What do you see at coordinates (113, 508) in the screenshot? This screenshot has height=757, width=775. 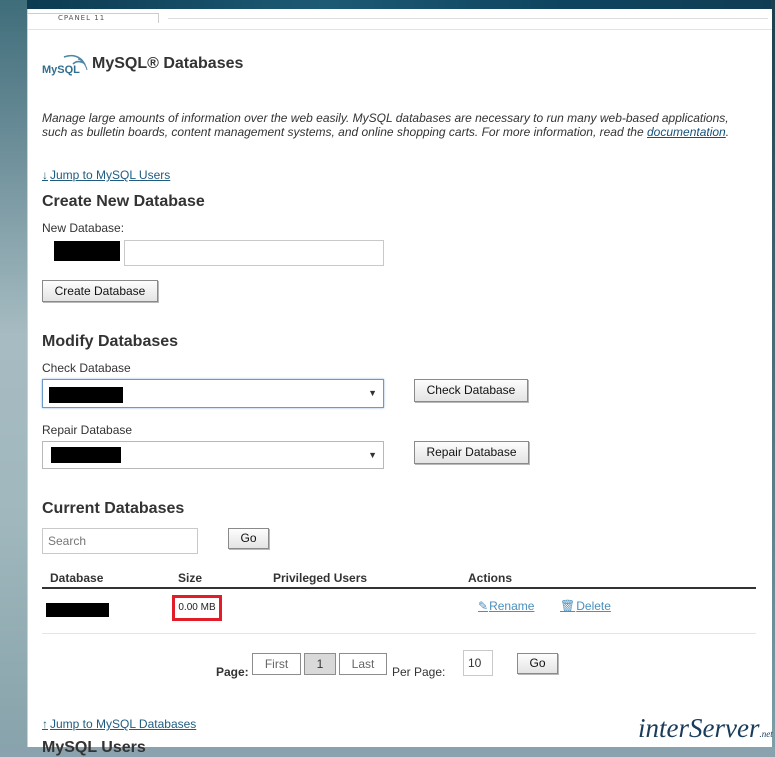 I see `current-databases-heading: Current Databases` at bounding box center [113, 508].